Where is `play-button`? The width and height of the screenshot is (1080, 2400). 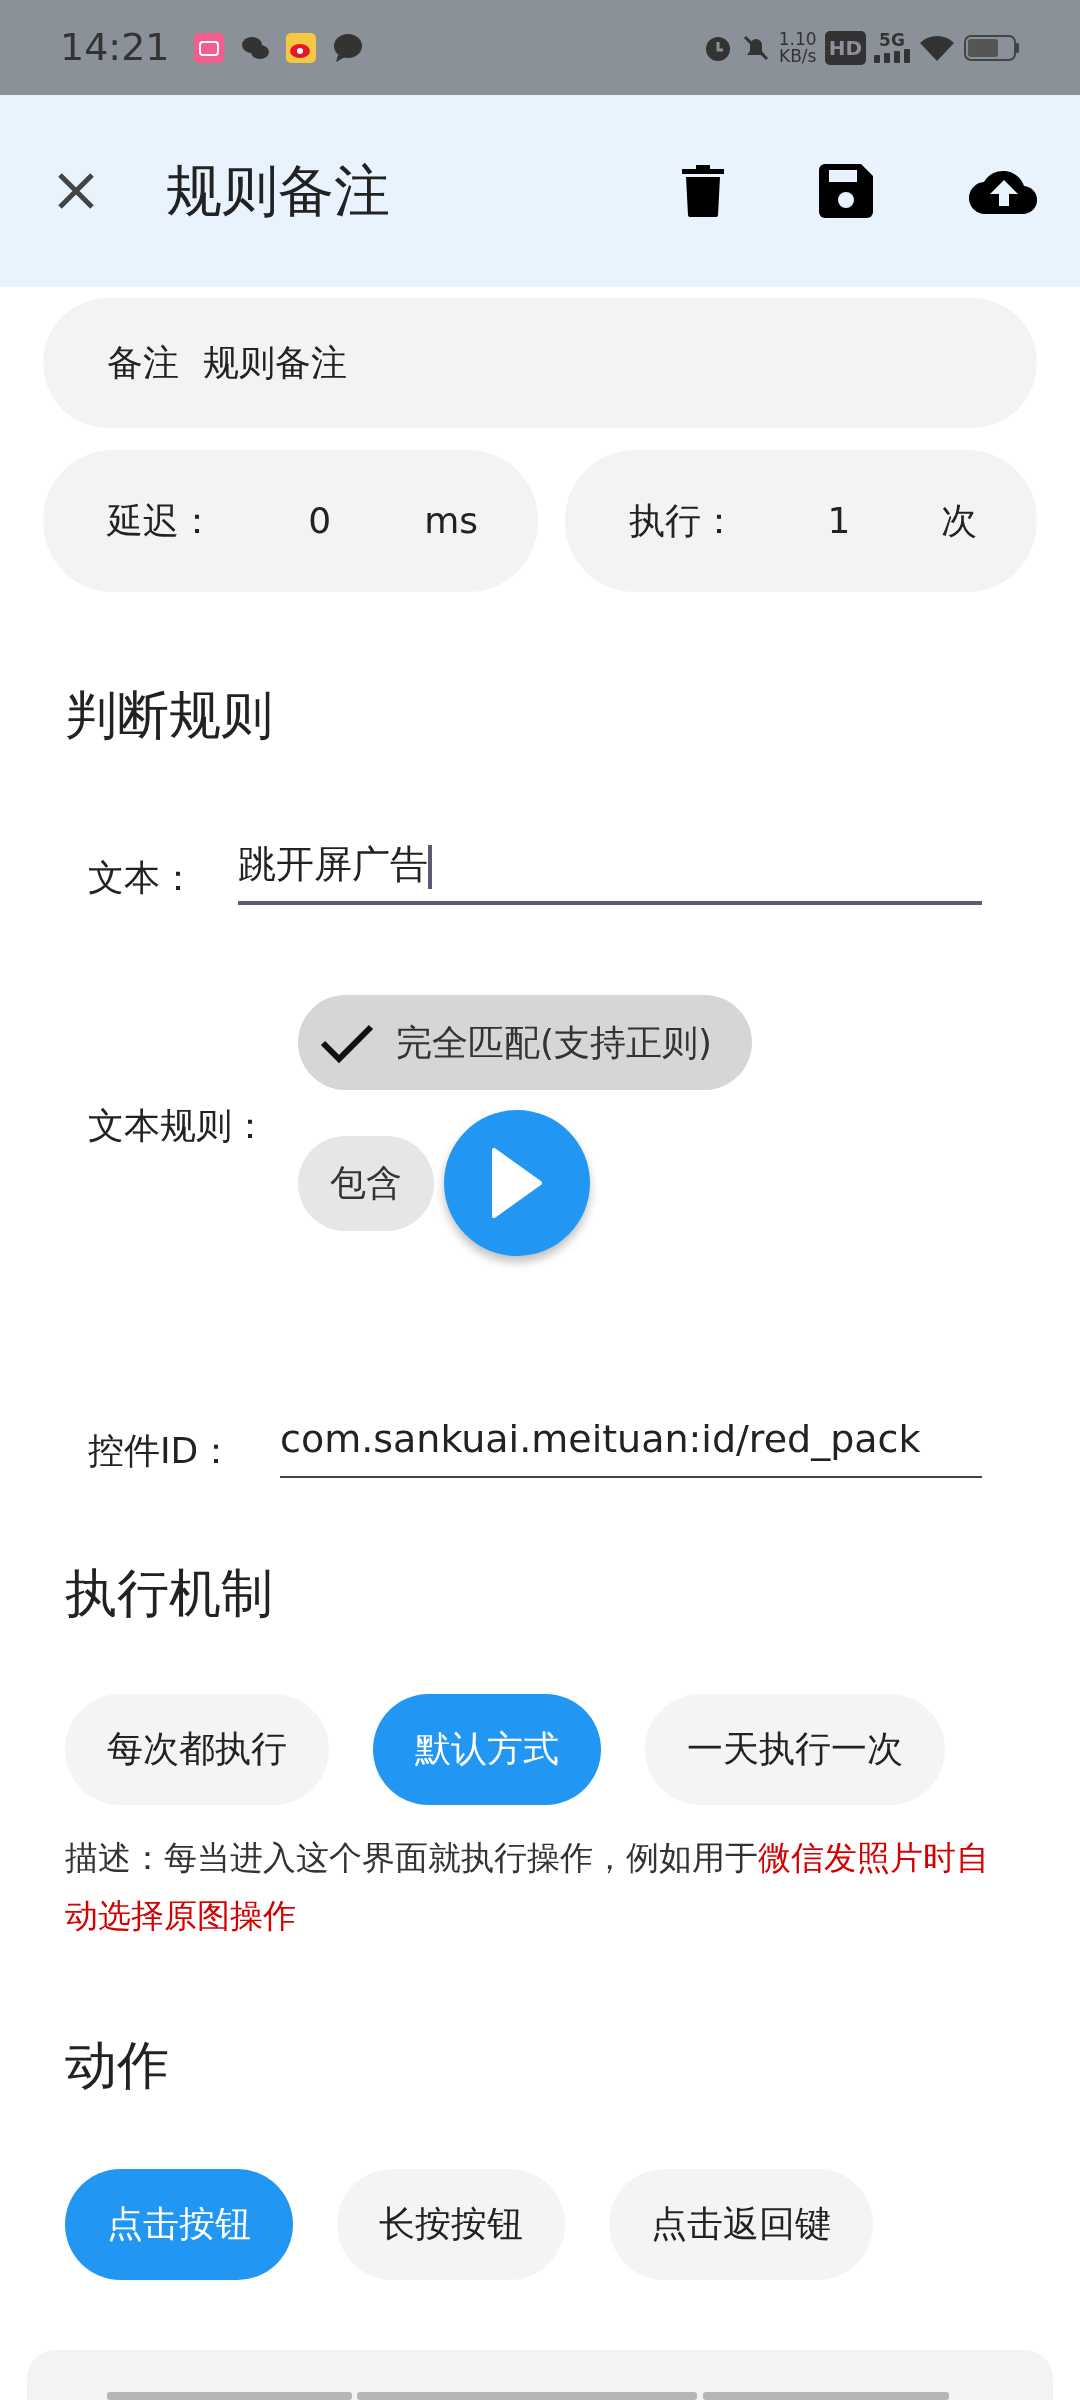
play-button is located at coordinates (517, 1183).